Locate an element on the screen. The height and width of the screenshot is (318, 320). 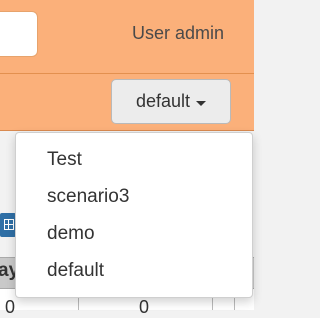
dropdown-item-default: default is located at coordinates (134, 270).